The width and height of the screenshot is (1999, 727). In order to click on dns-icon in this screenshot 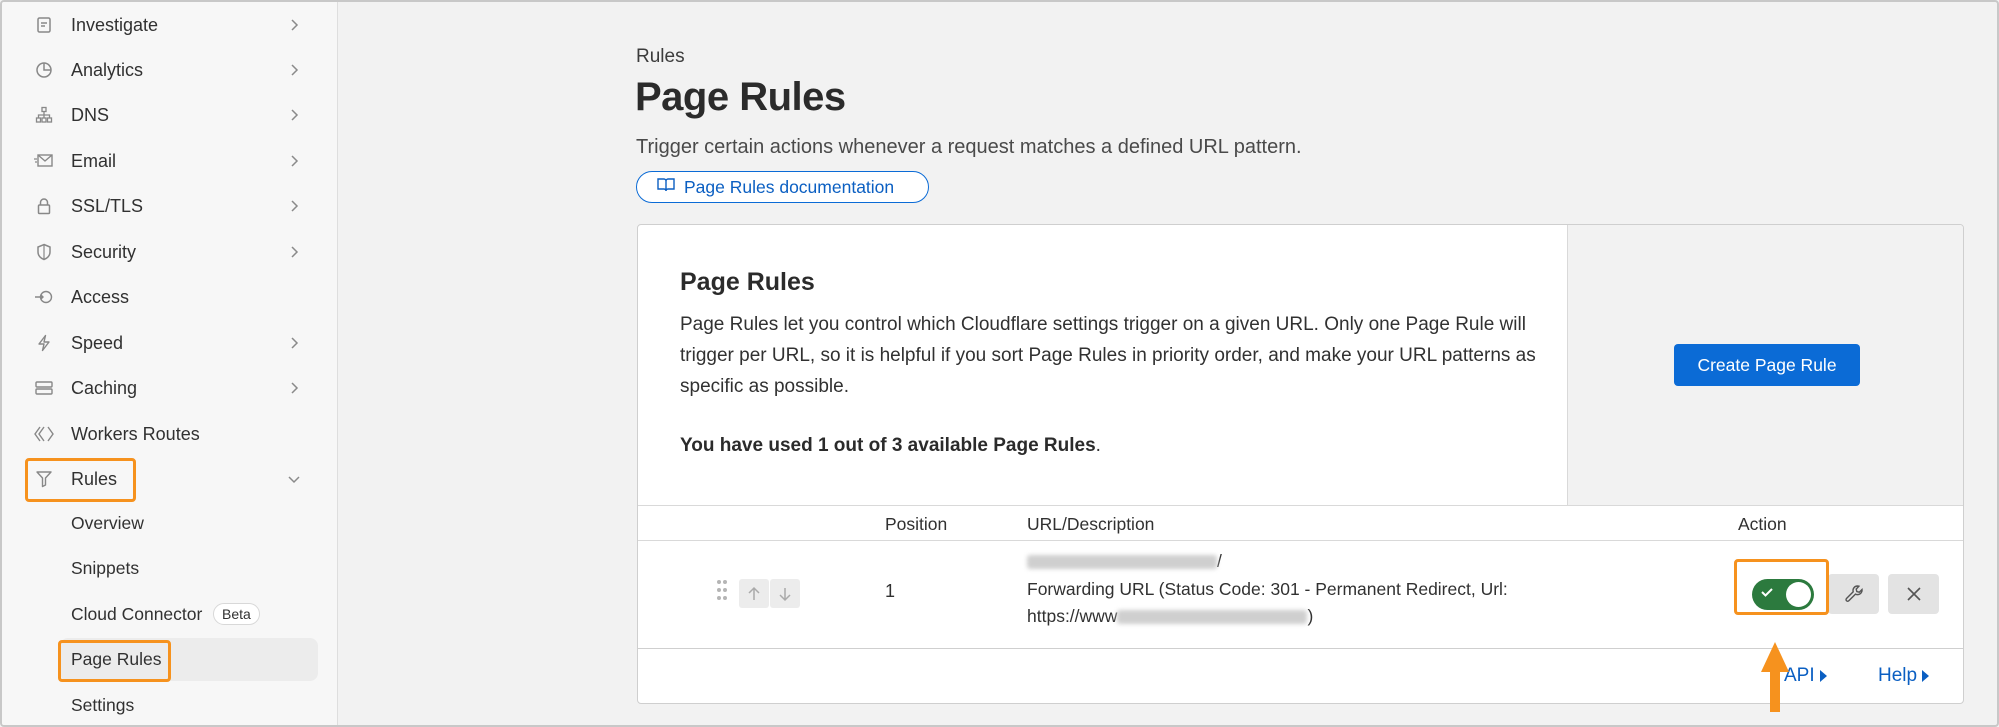, I will do `click(44, 115)`.